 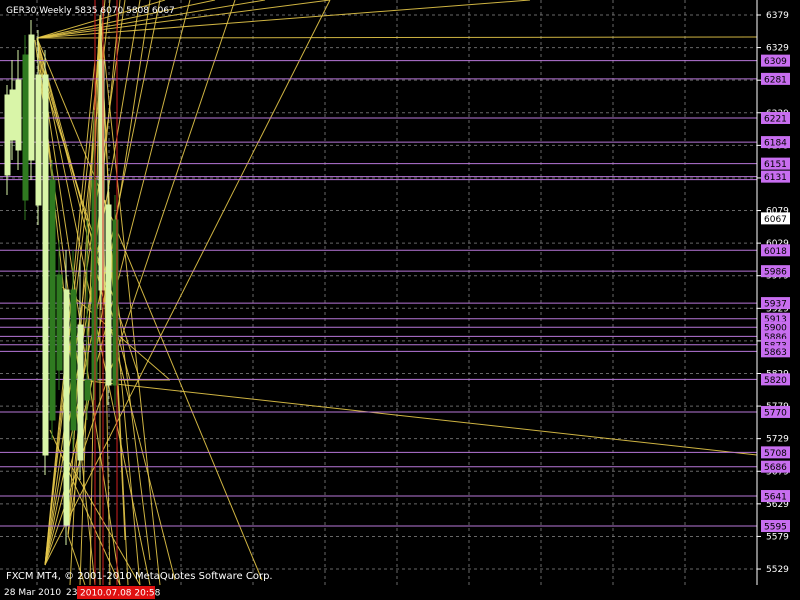 I want to click on time-axis: 28 Mar 2010 23 2010.07.08 20:58, so click(x=82, y=592).